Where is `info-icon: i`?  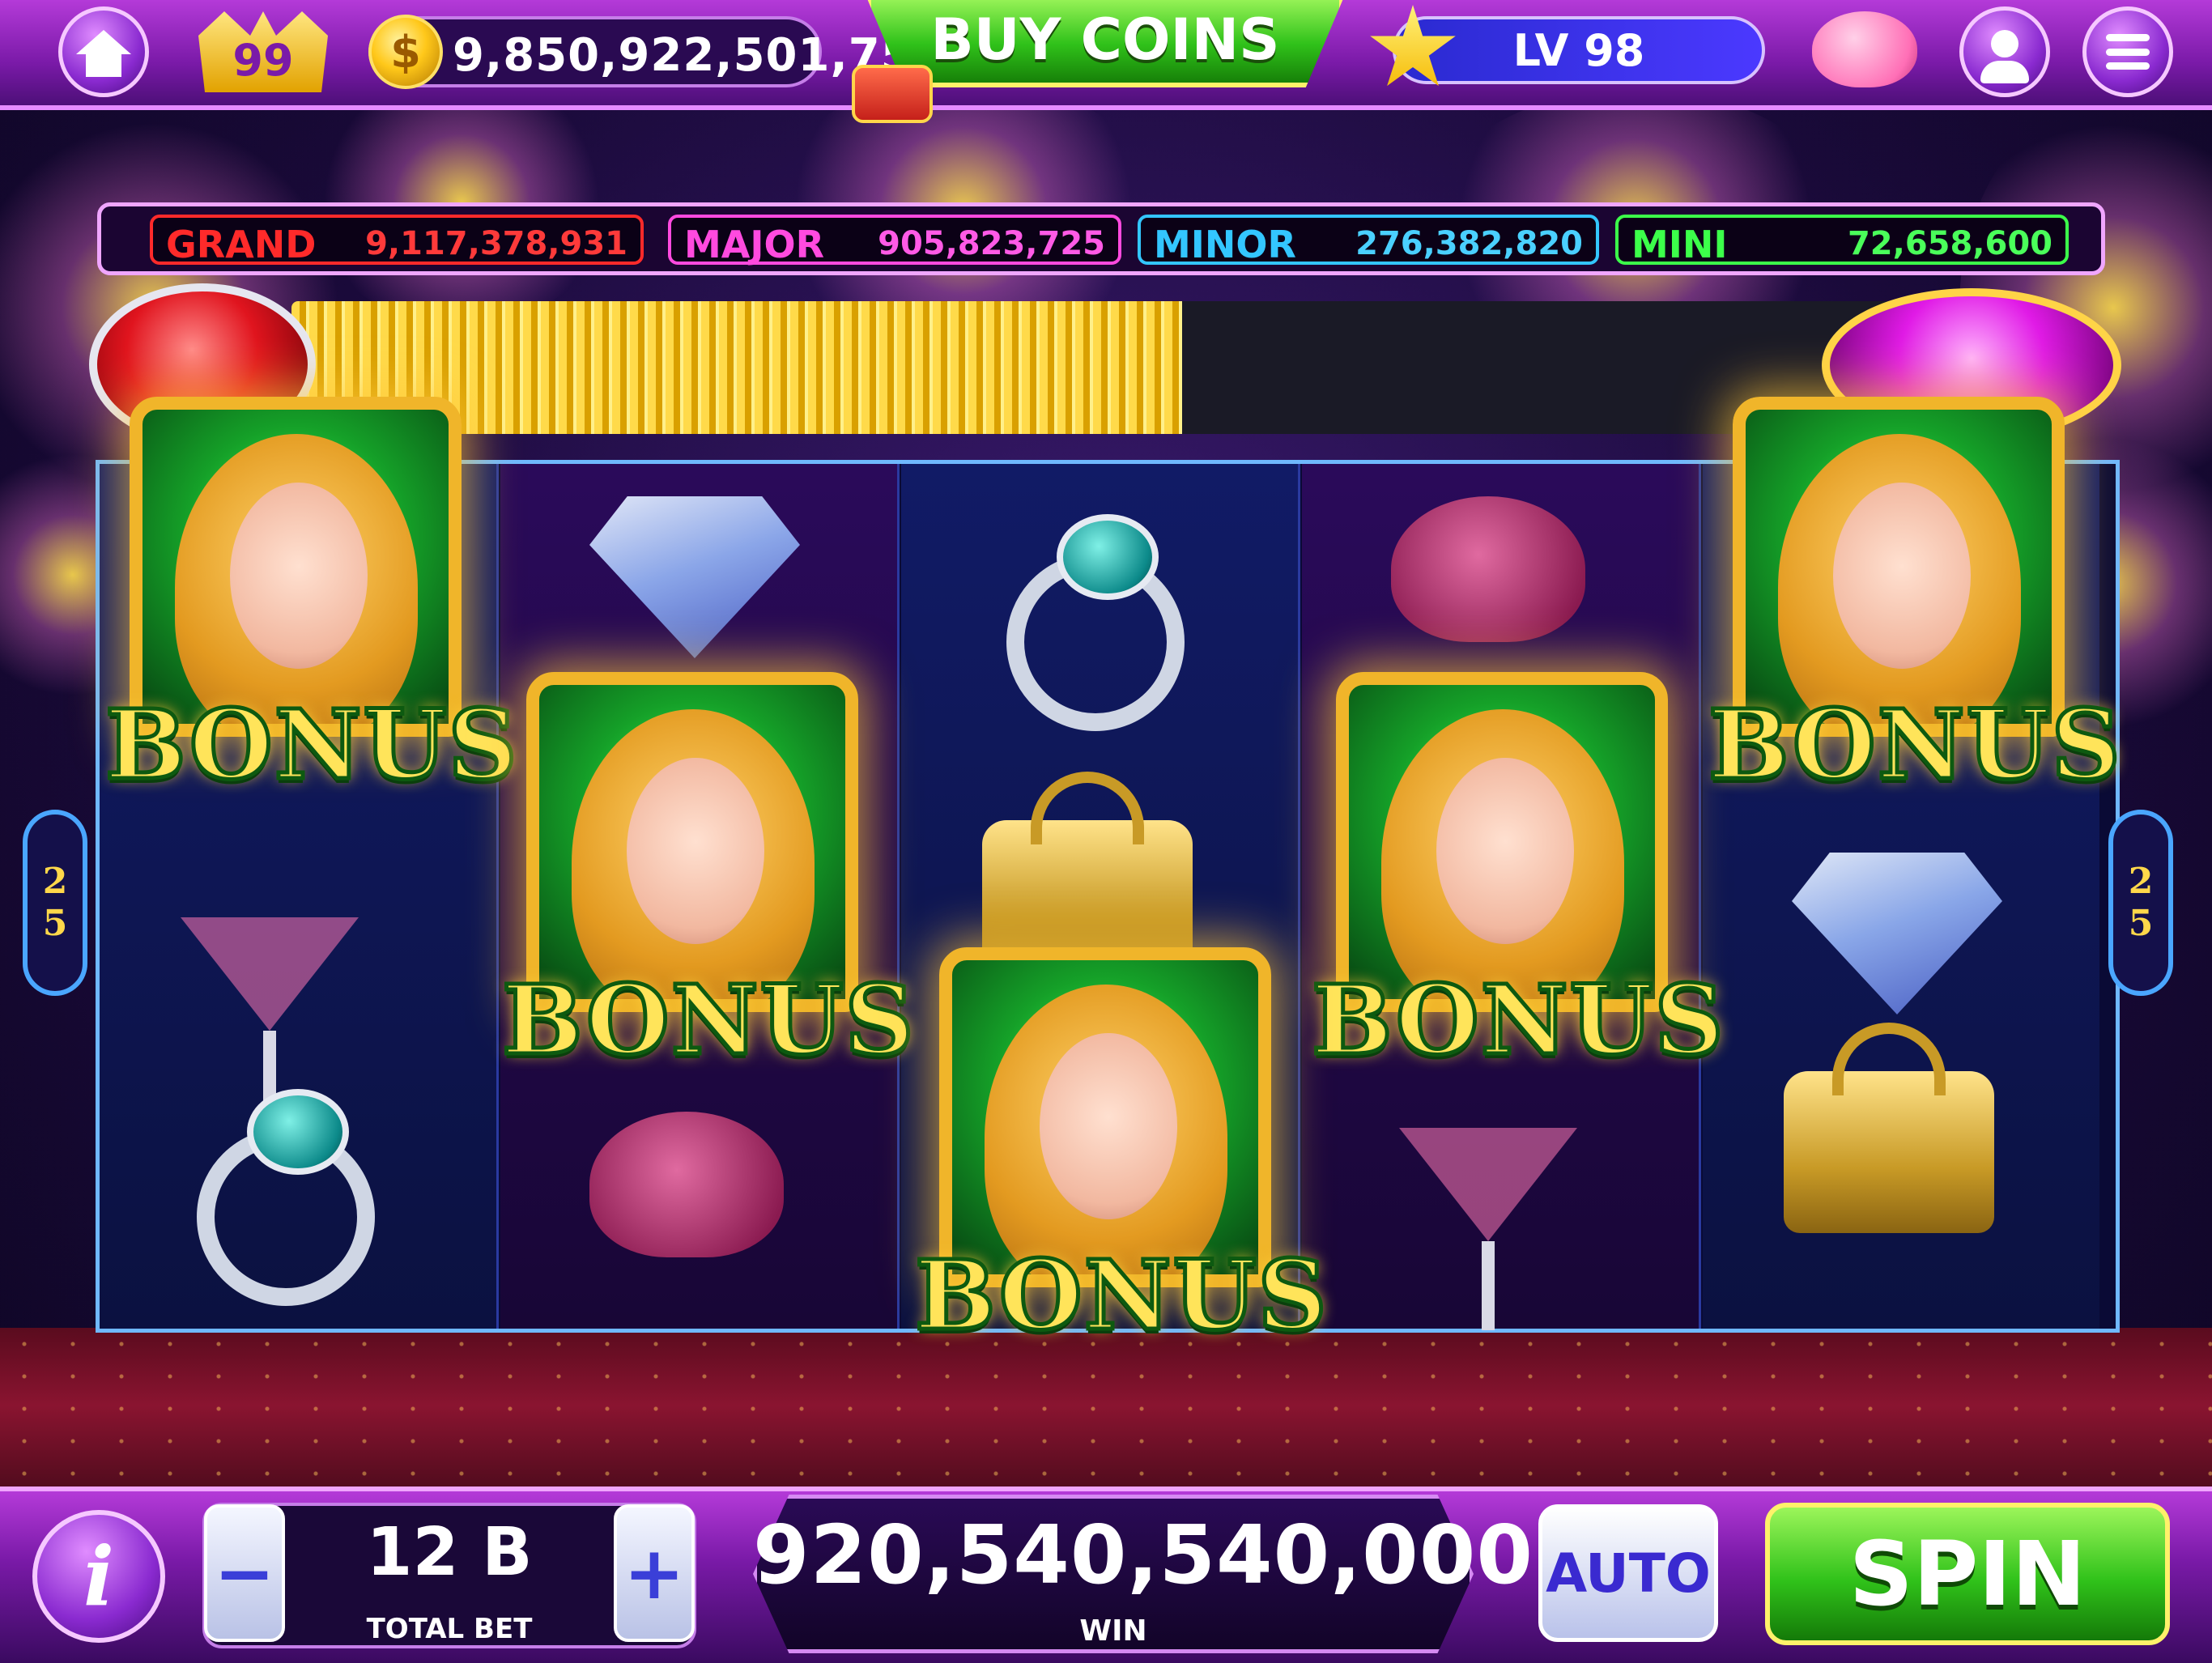
info-icon: i is located at coordinates (99, 1576).